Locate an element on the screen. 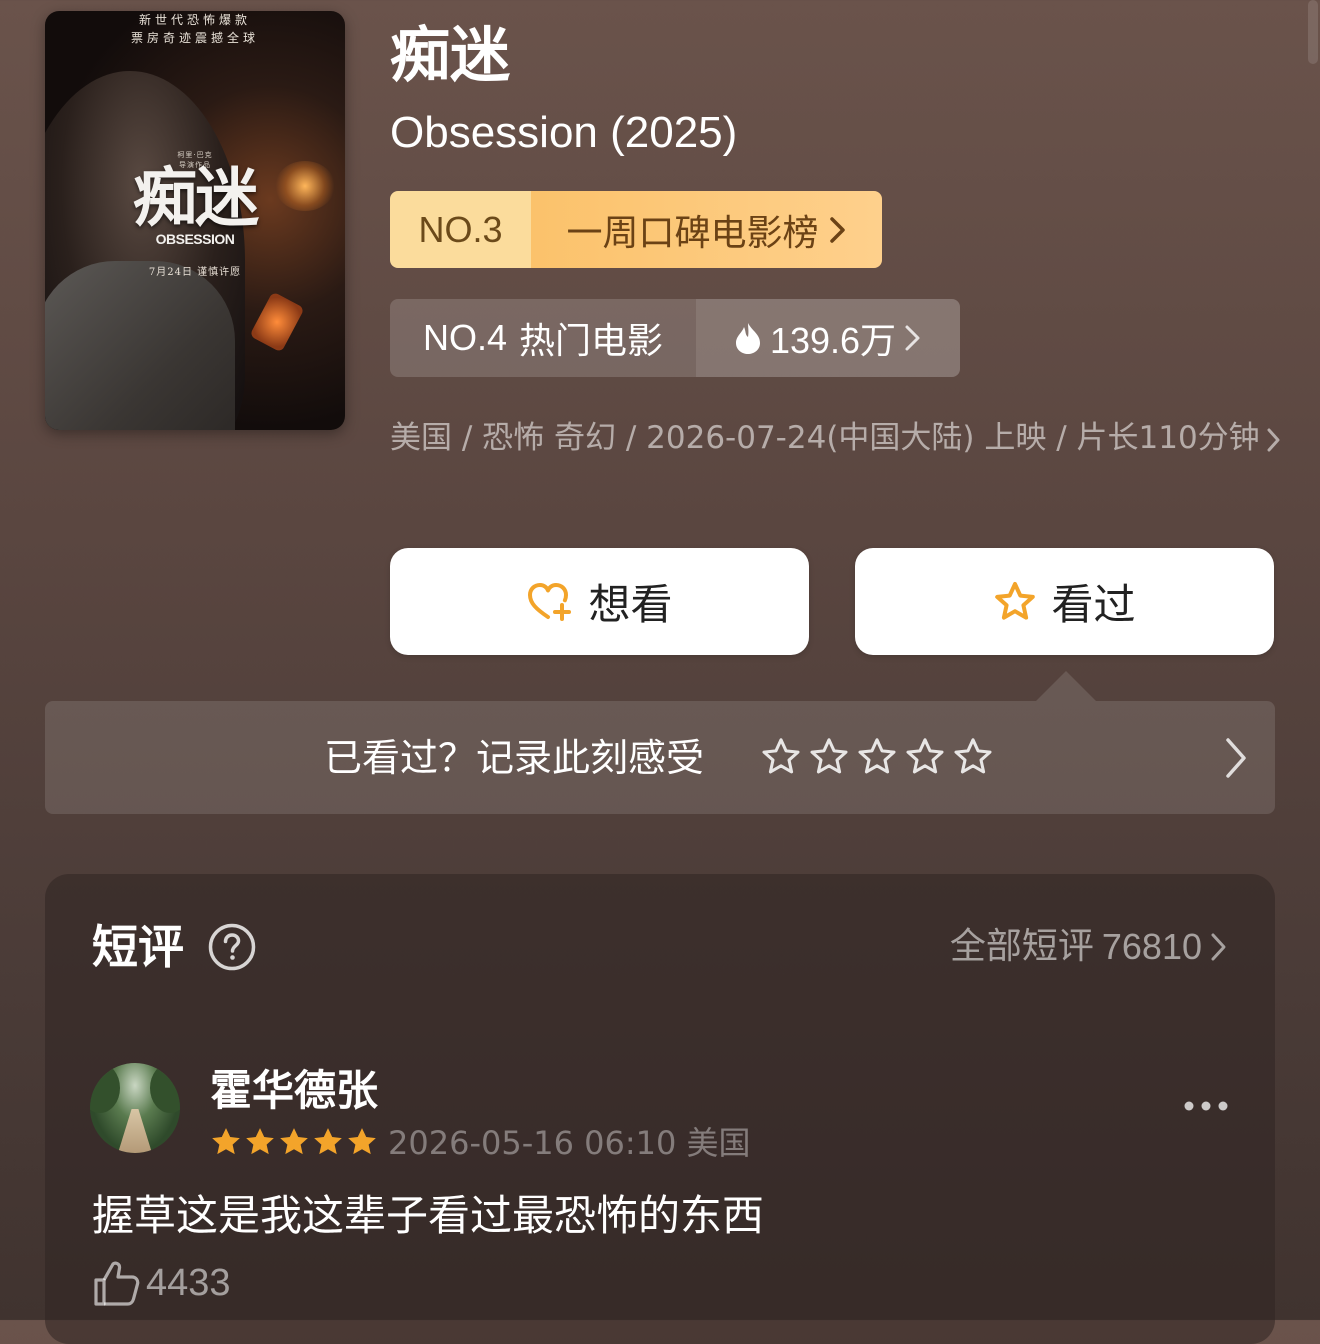  all-reviews-label: 全部短评 is located at coordinates (1021, 946).